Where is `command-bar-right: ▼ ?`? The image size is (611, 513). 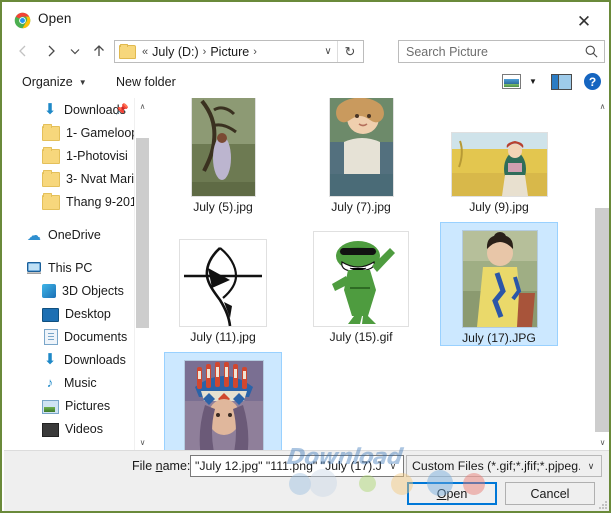 command-bar-right: ▼ ? is located at coordinates (554, 81).